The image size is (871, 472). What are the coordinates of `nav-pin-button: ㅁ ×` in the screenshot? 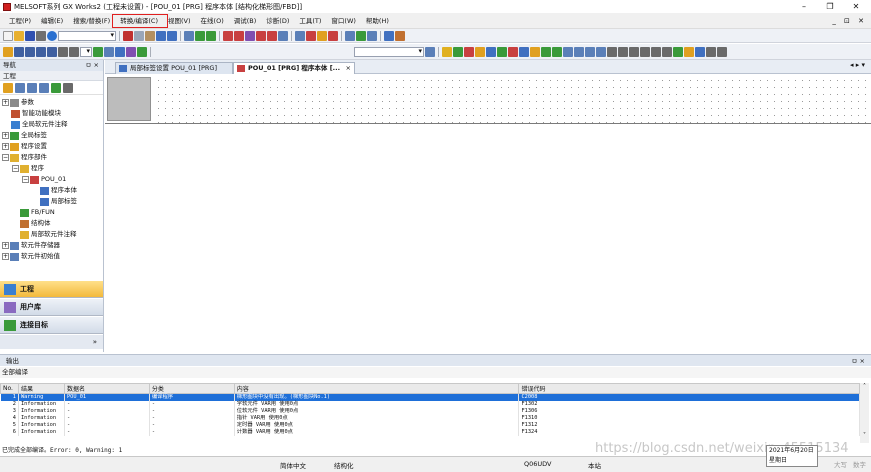 It's located at (93, 65).